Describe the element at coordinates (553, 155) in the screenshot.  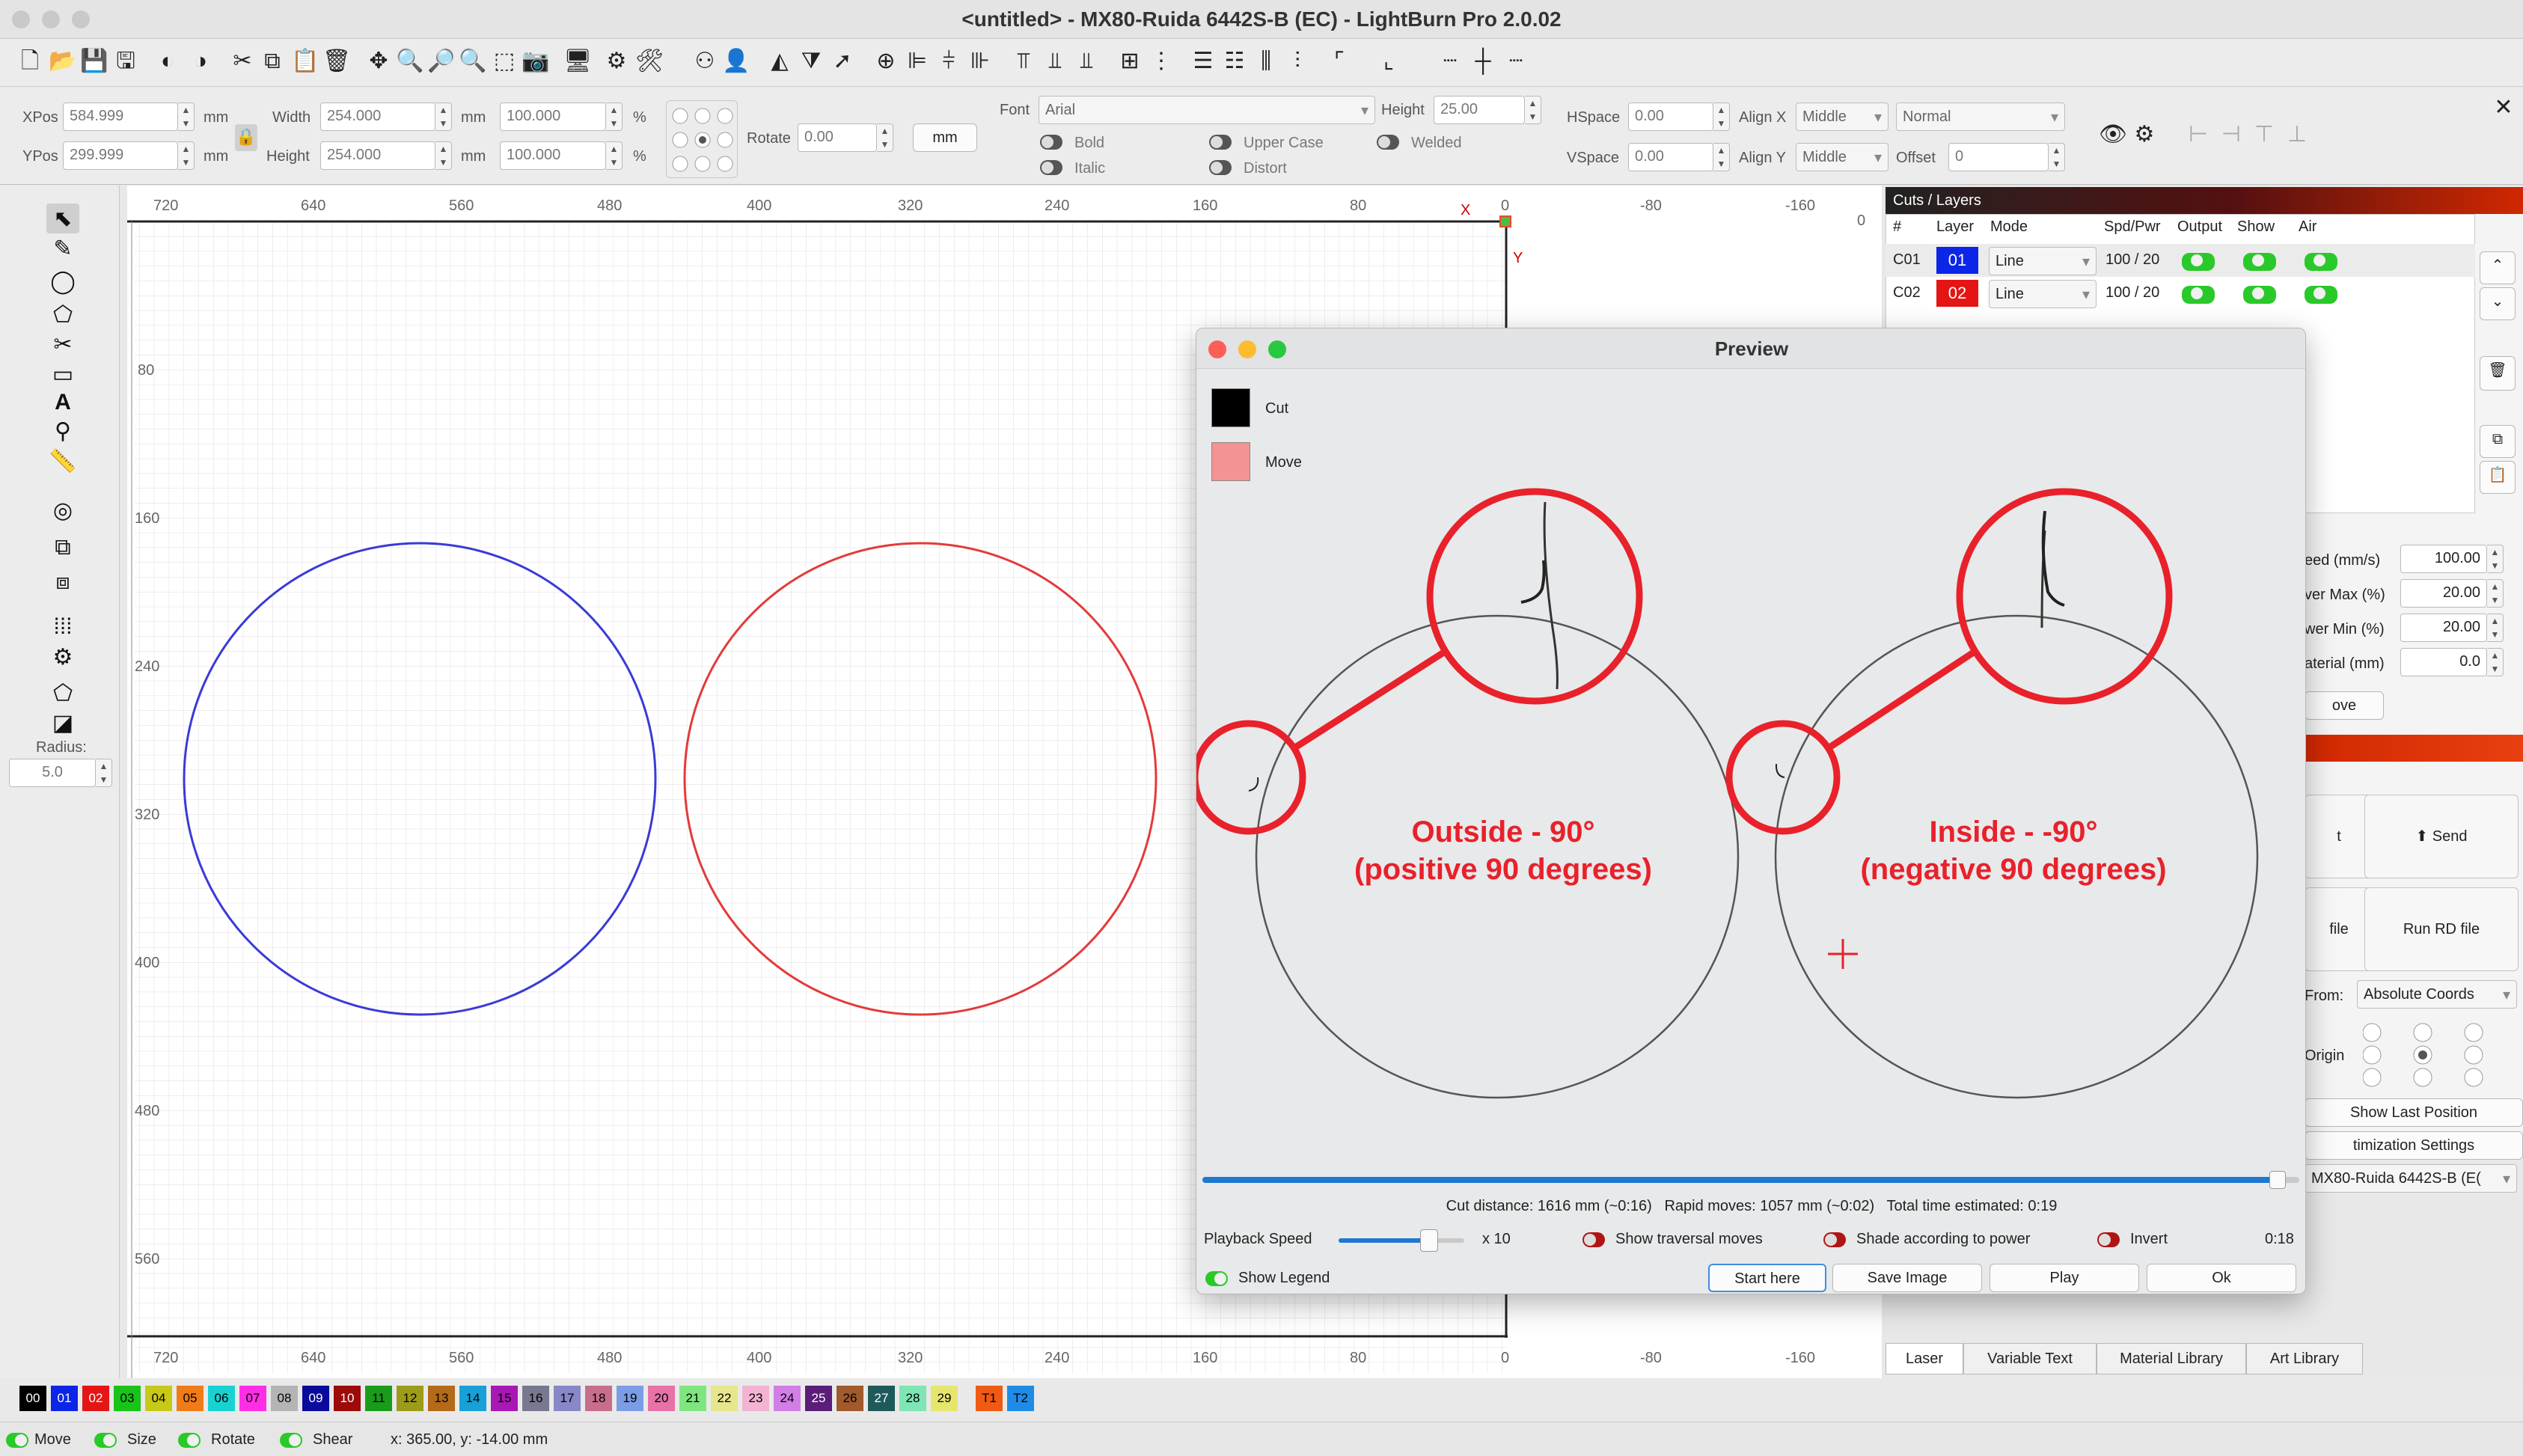
I see `height-percent-field: 100.000` at that location.